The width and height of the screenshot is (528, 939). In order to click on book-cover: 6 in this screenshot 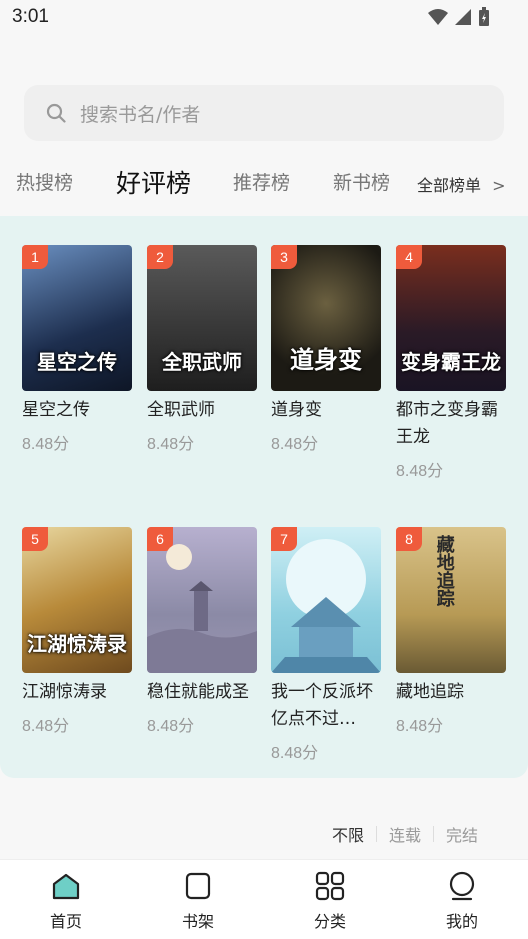, I will do `click(202, 600)`.